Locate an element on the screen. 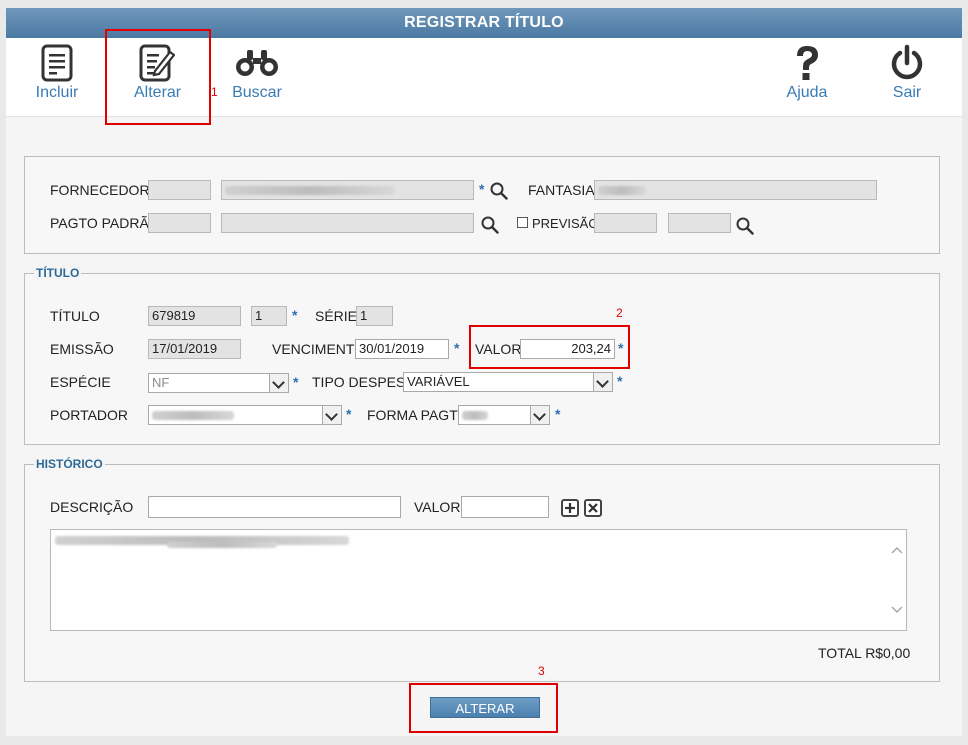 This screenshot has height=745, width=968. total-label: TOTAL R$ is located at coordinates (851, 653).